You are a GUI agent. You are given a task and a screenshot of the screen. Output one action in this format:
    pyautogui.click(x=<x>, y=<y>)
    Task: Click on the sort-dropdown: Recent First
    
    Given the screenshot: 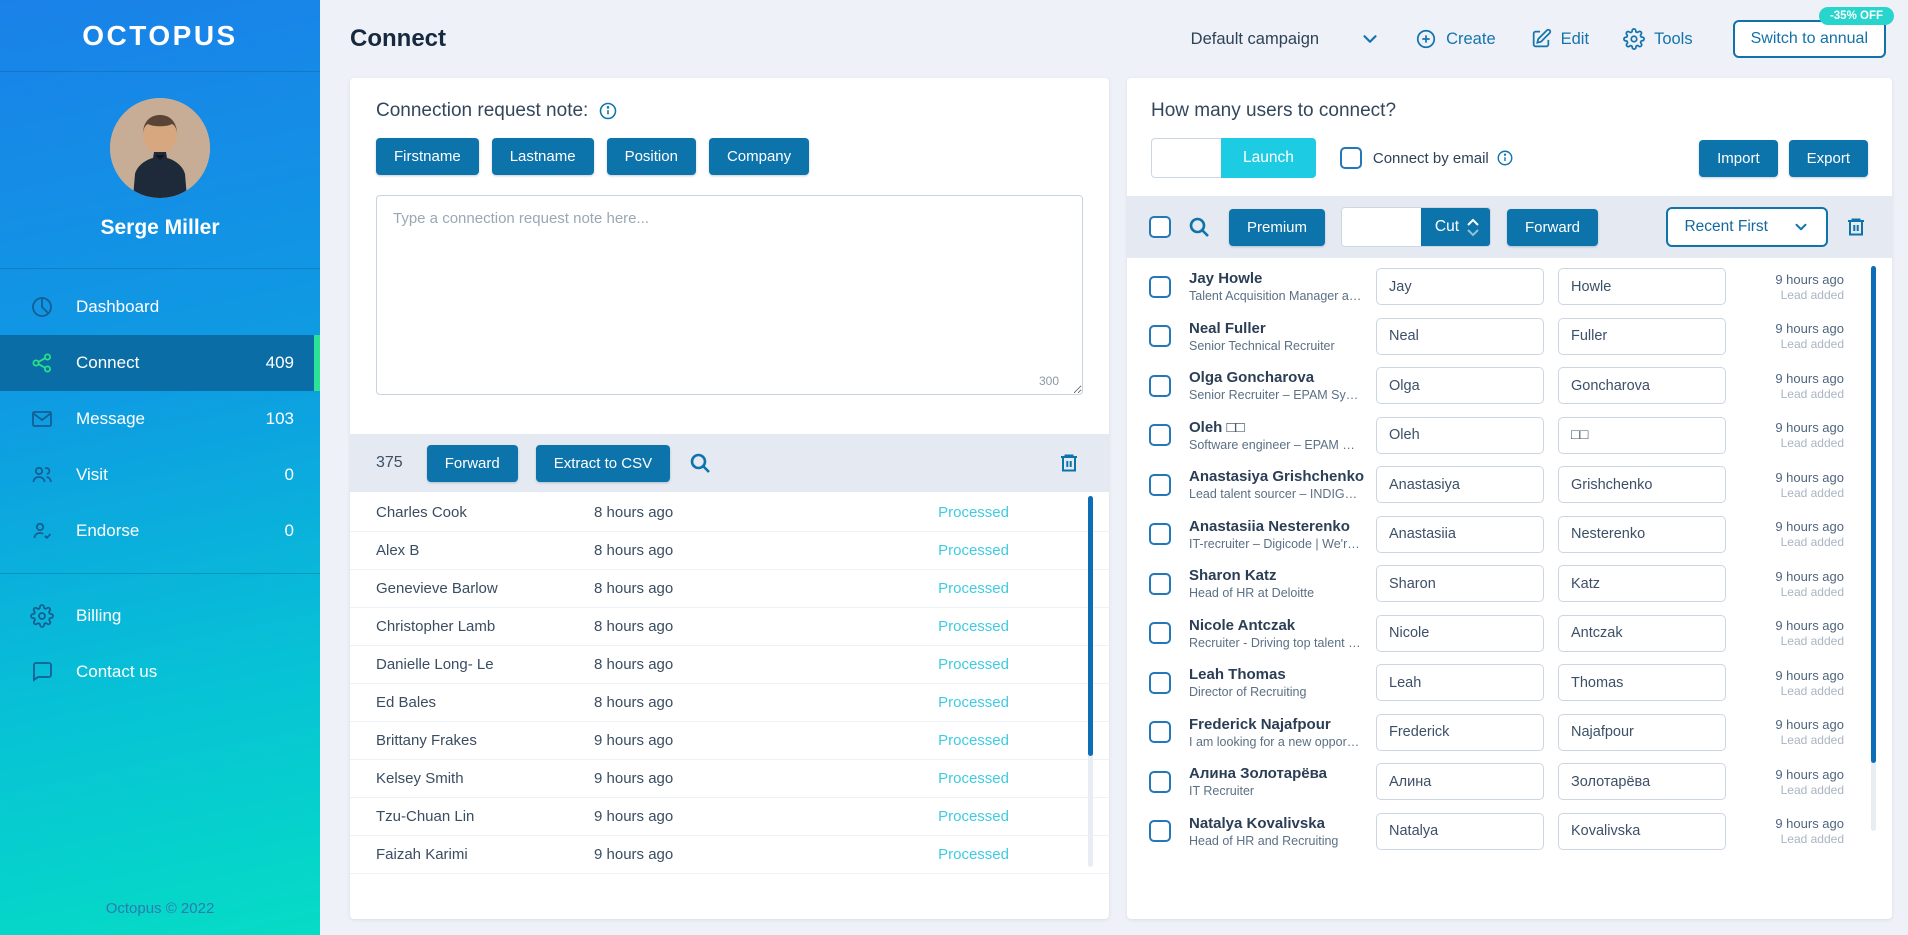 What is the action you would take?
    pyautogui.click(x=1747, y=227)
    